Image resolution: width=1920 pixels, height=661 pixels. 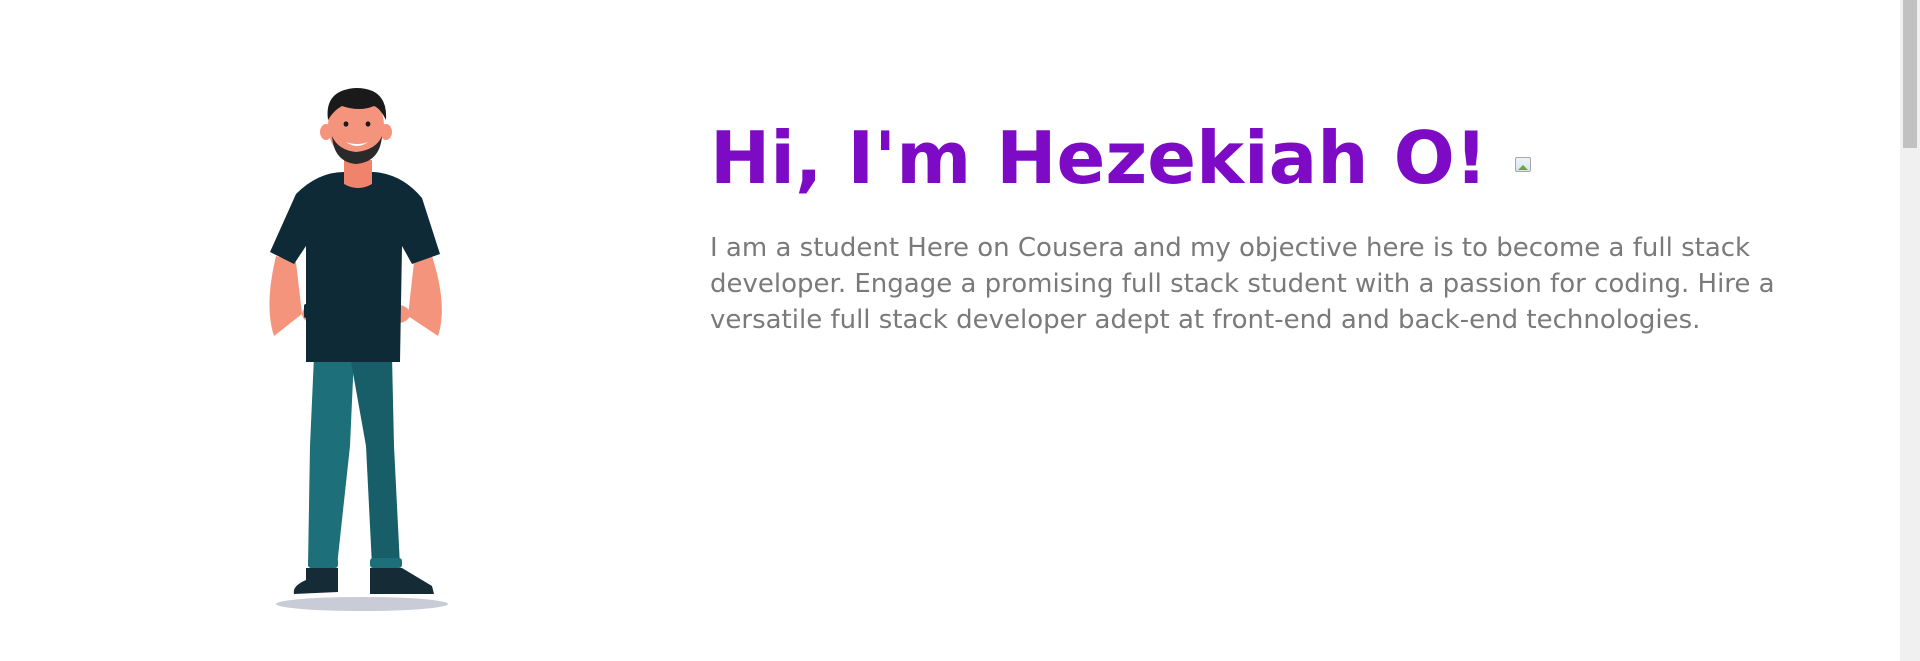 What do you see at coordinates (1910, 330) in the screenshot?
I see `vertical-scrollbar` at bounding box center [1910, 330].